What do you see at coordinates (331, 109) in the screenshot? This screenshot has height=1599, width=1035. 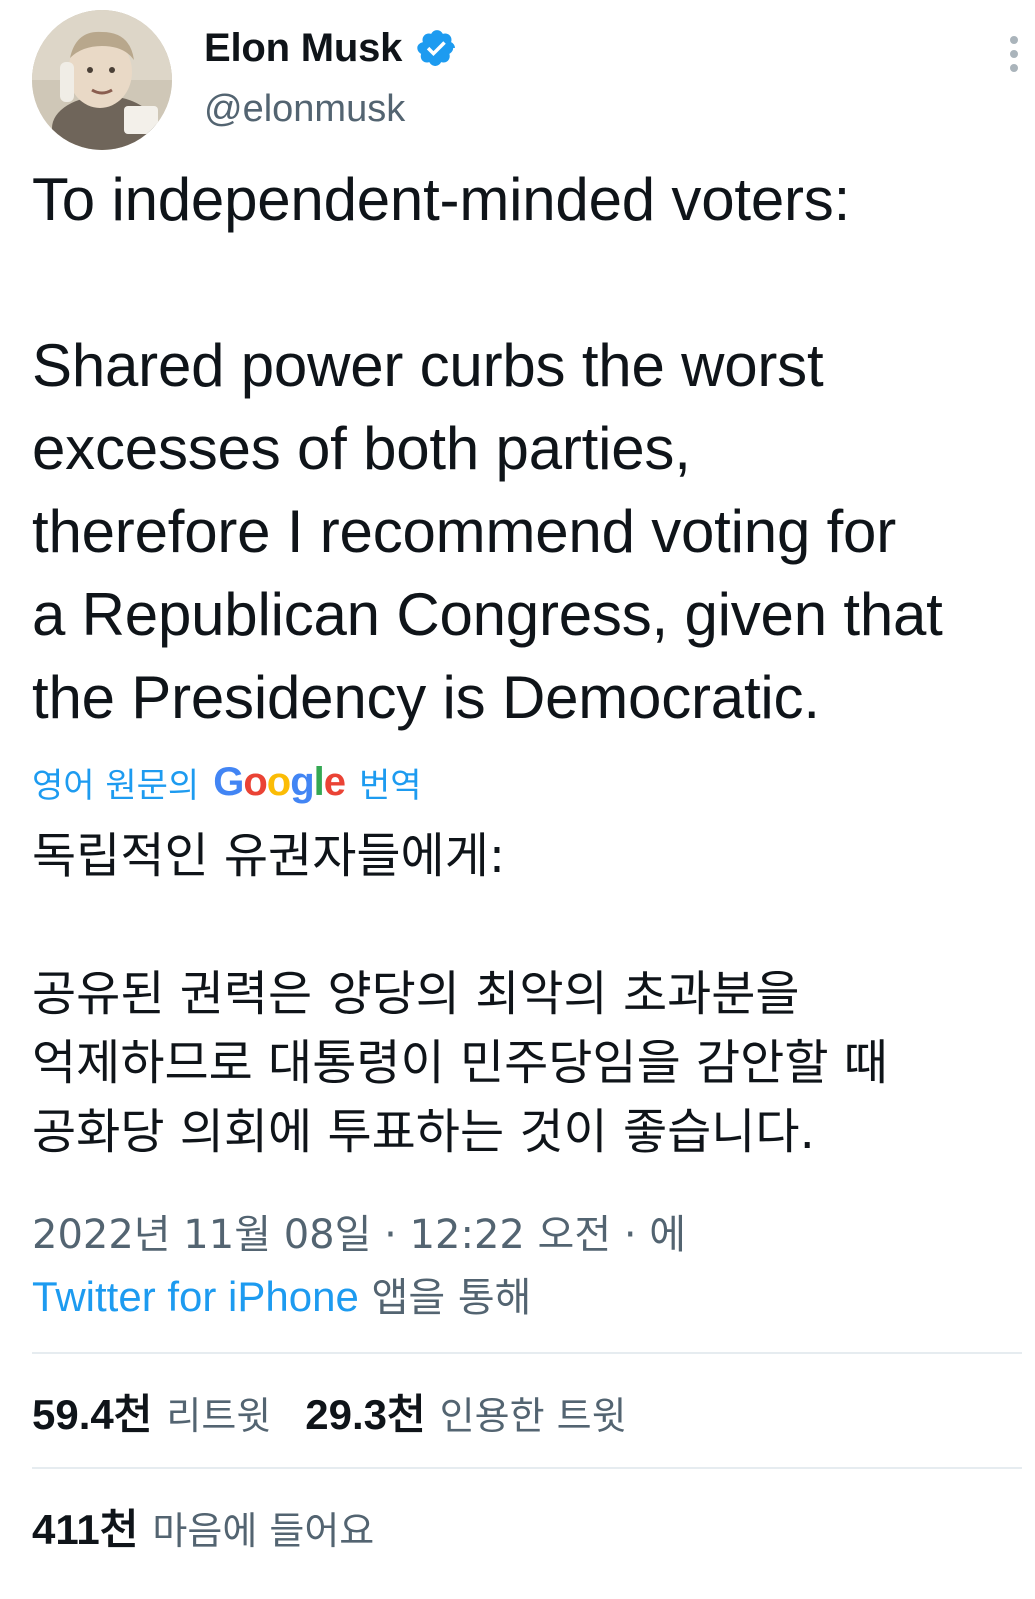 I see `author-handle: @elonmusk` at bounding box center [331, 109].